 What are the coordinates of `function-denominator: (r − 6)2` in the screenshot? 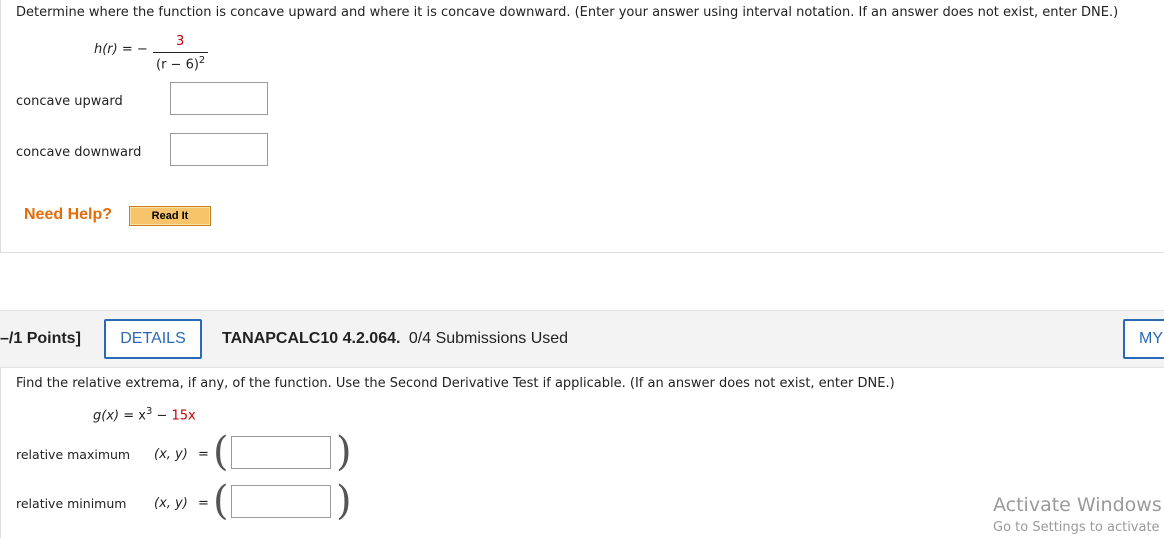 It's located at (180, 63).